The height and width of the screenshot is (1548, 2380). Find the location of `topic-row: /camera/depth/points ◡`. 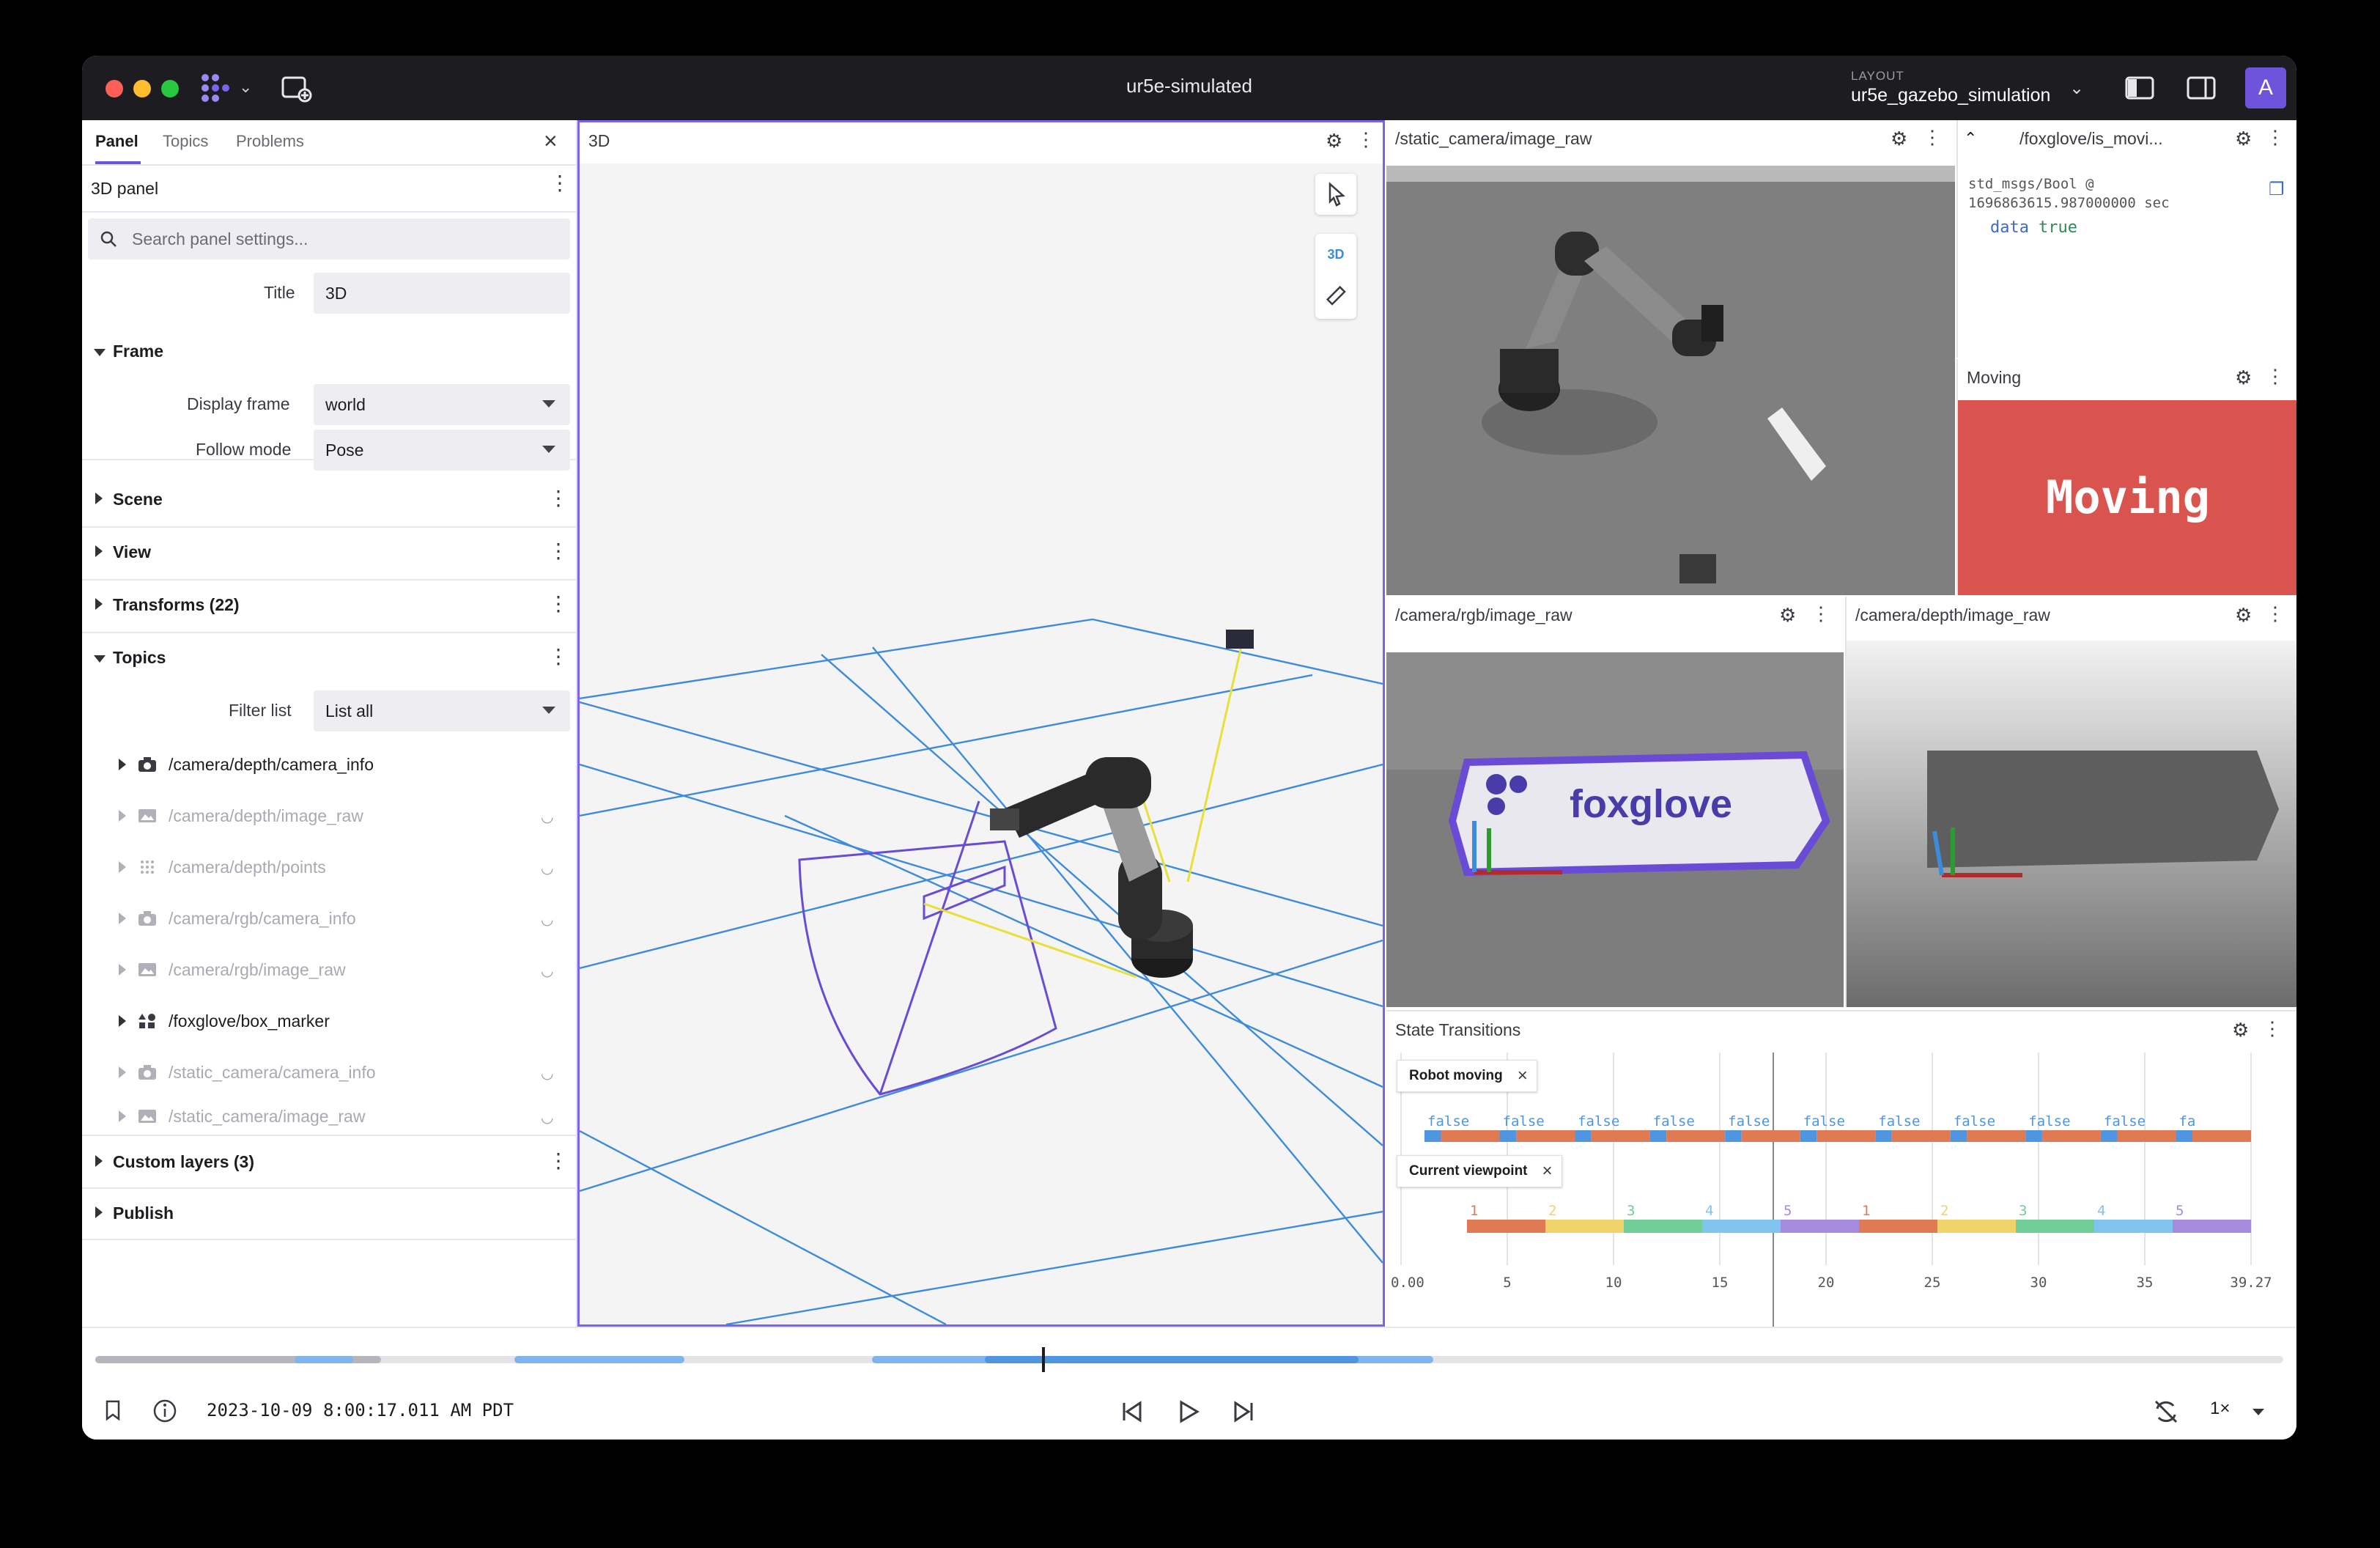

topic-row: /camera/depth/points ◡ is located at coordinates (329, 867).